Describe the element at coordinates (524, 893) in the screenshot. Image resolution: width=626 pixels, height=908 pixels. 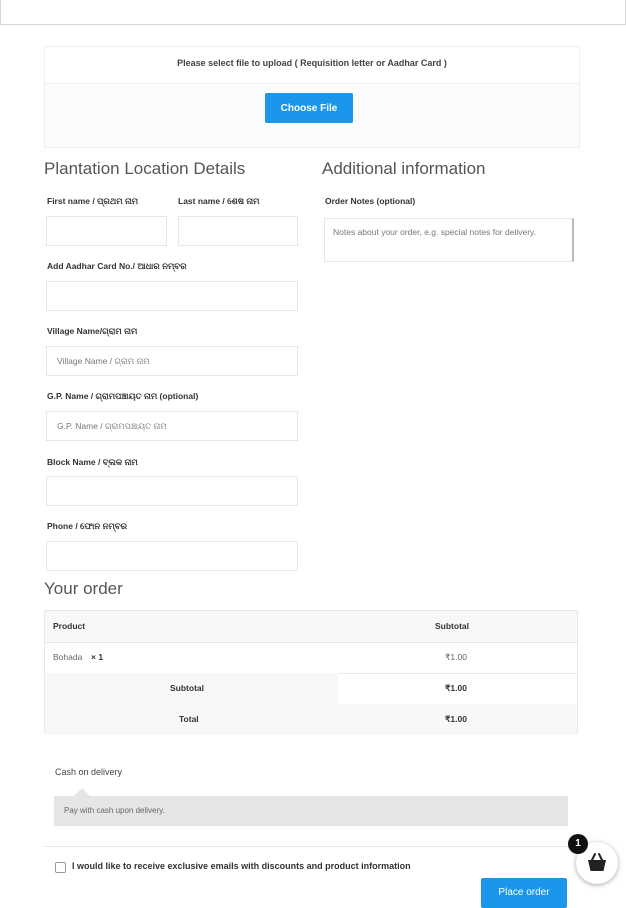
I see `place-order-button: Place order` at that location.